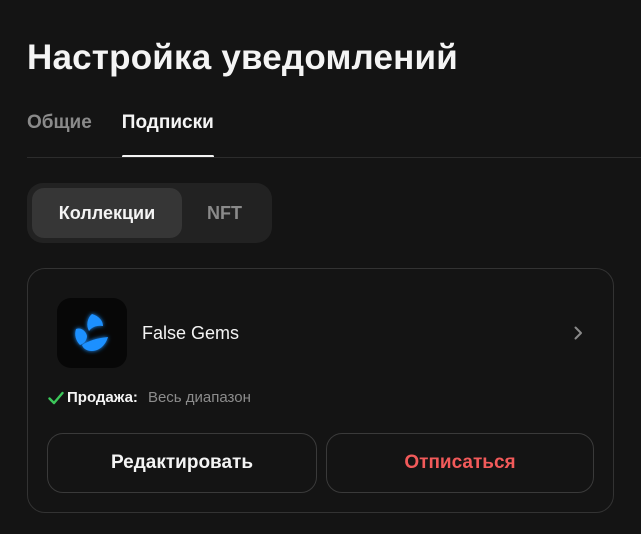  Describe the element at coordinates (460, 463) in the screenshot. I see `unsubscribe-button: Отписаться` at that location.